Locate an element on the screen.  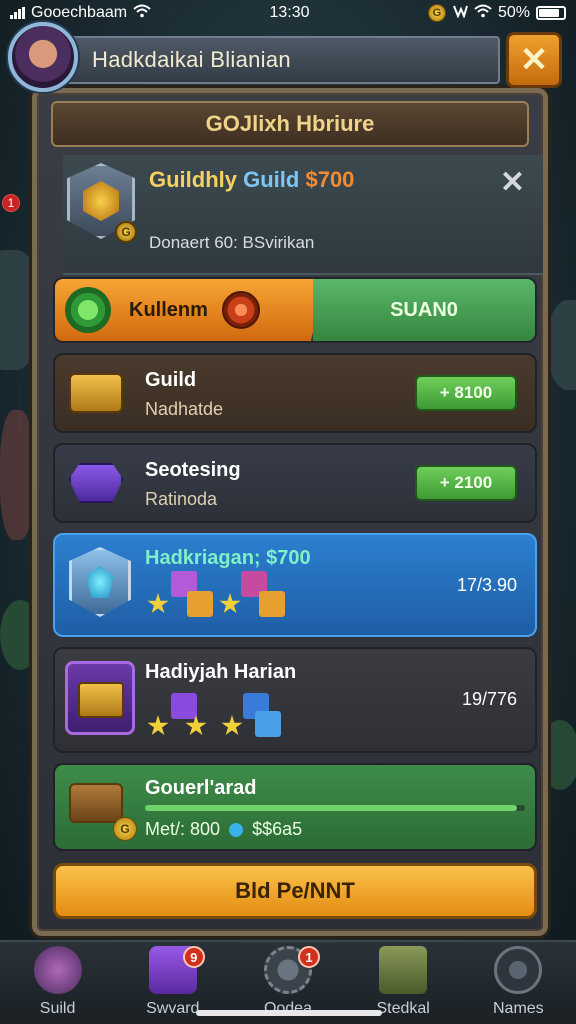
header-bar: Hadkdaikai Blianian is located at coordinates (280, 60).